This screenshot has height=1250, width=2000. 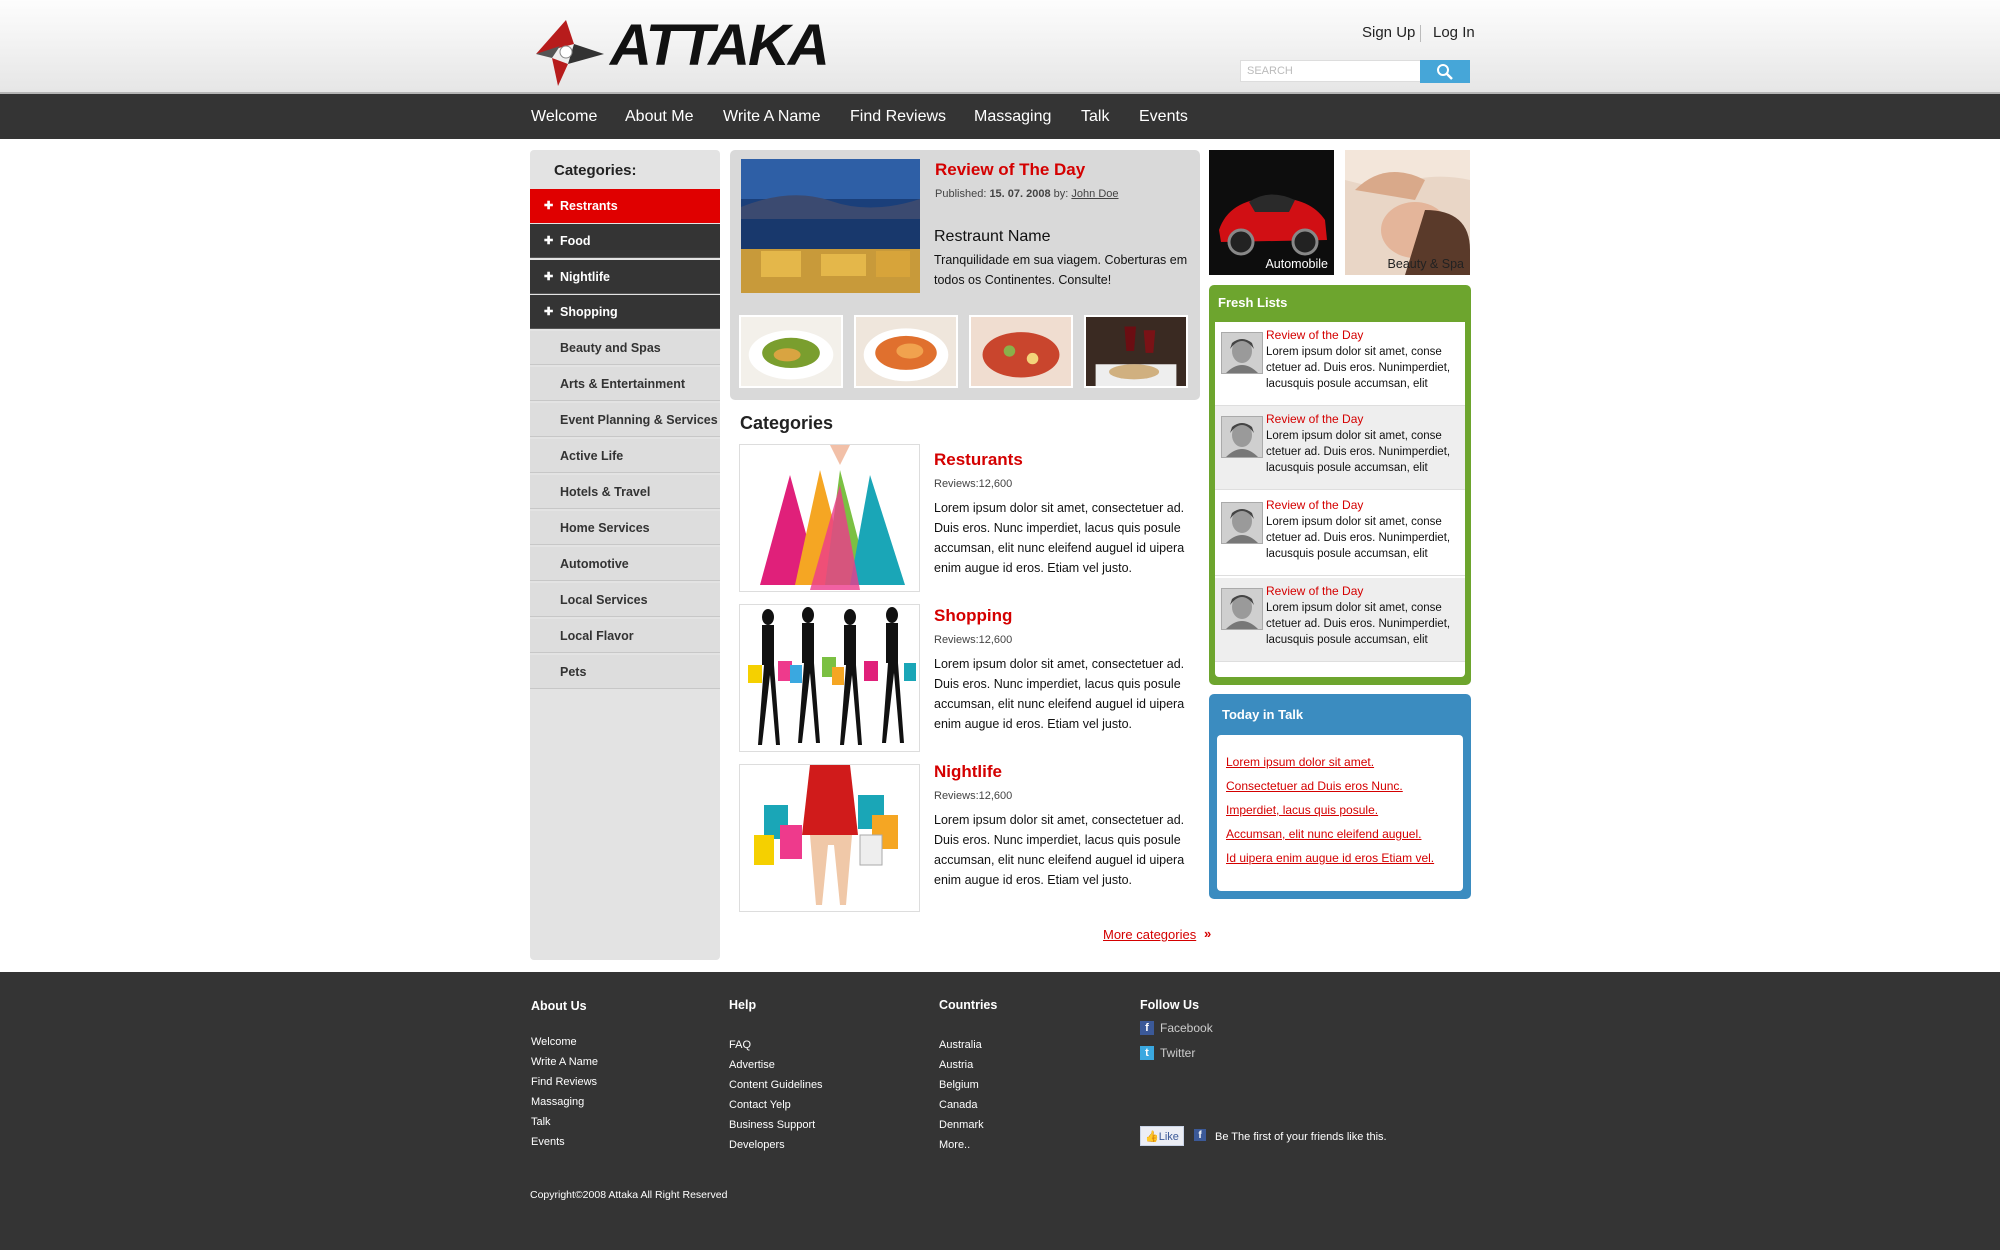 I want to click on featured-title: Review of The Day, so click(x=1010, y=170).